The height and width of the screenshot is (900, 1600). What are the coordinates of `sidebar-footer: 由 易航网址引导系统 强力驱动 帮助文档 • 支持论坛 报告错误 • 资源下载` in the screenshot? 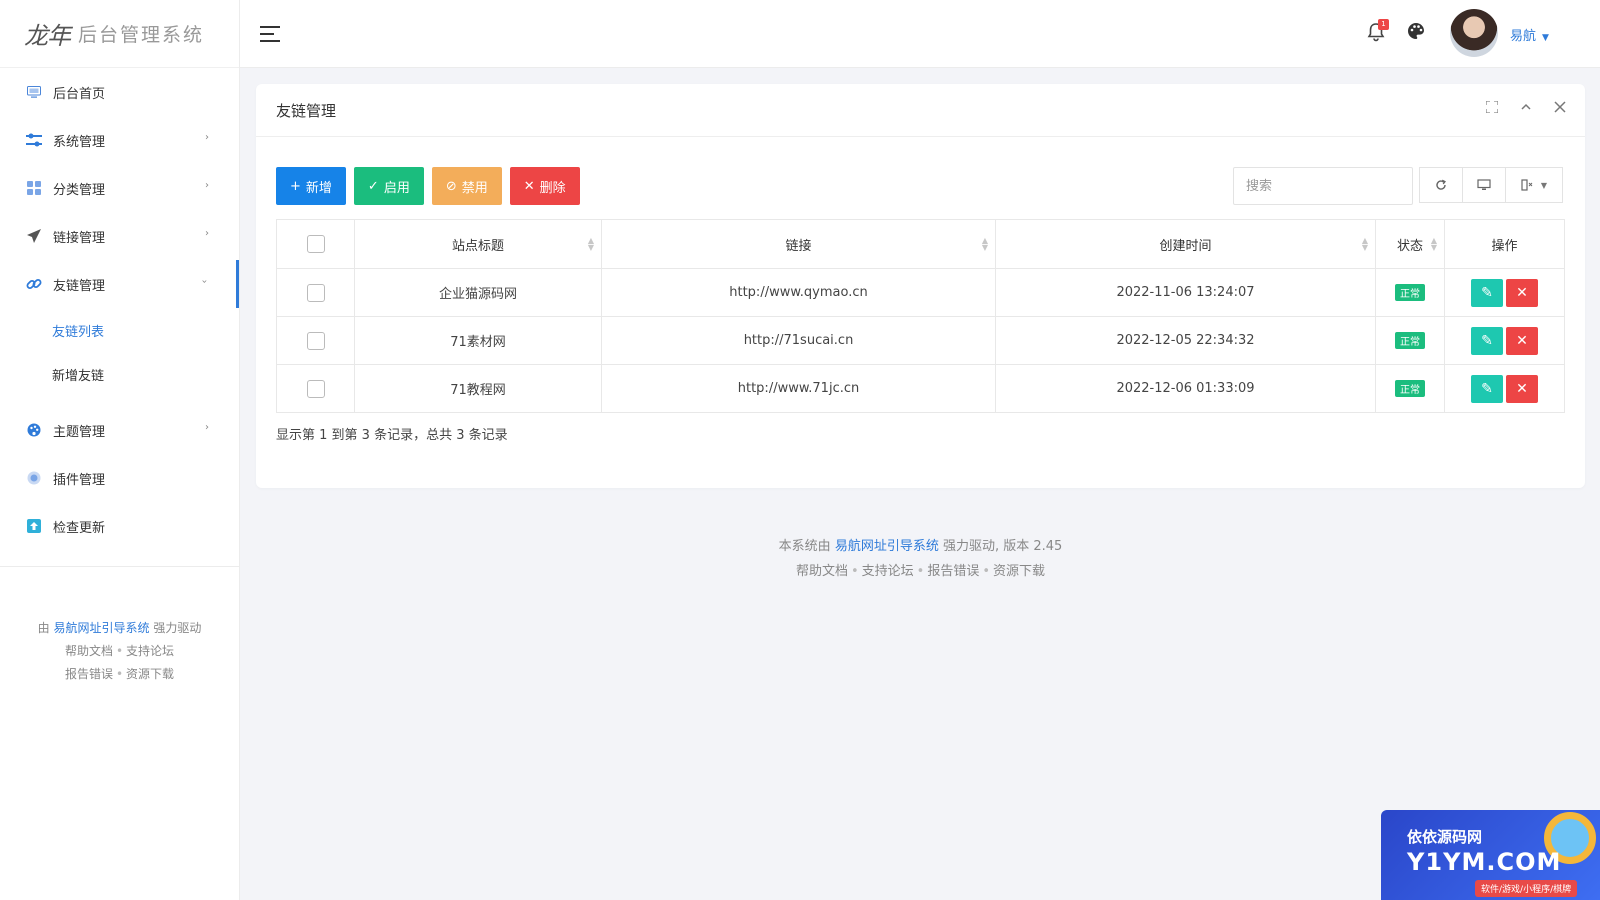 It's located at (119, 651).